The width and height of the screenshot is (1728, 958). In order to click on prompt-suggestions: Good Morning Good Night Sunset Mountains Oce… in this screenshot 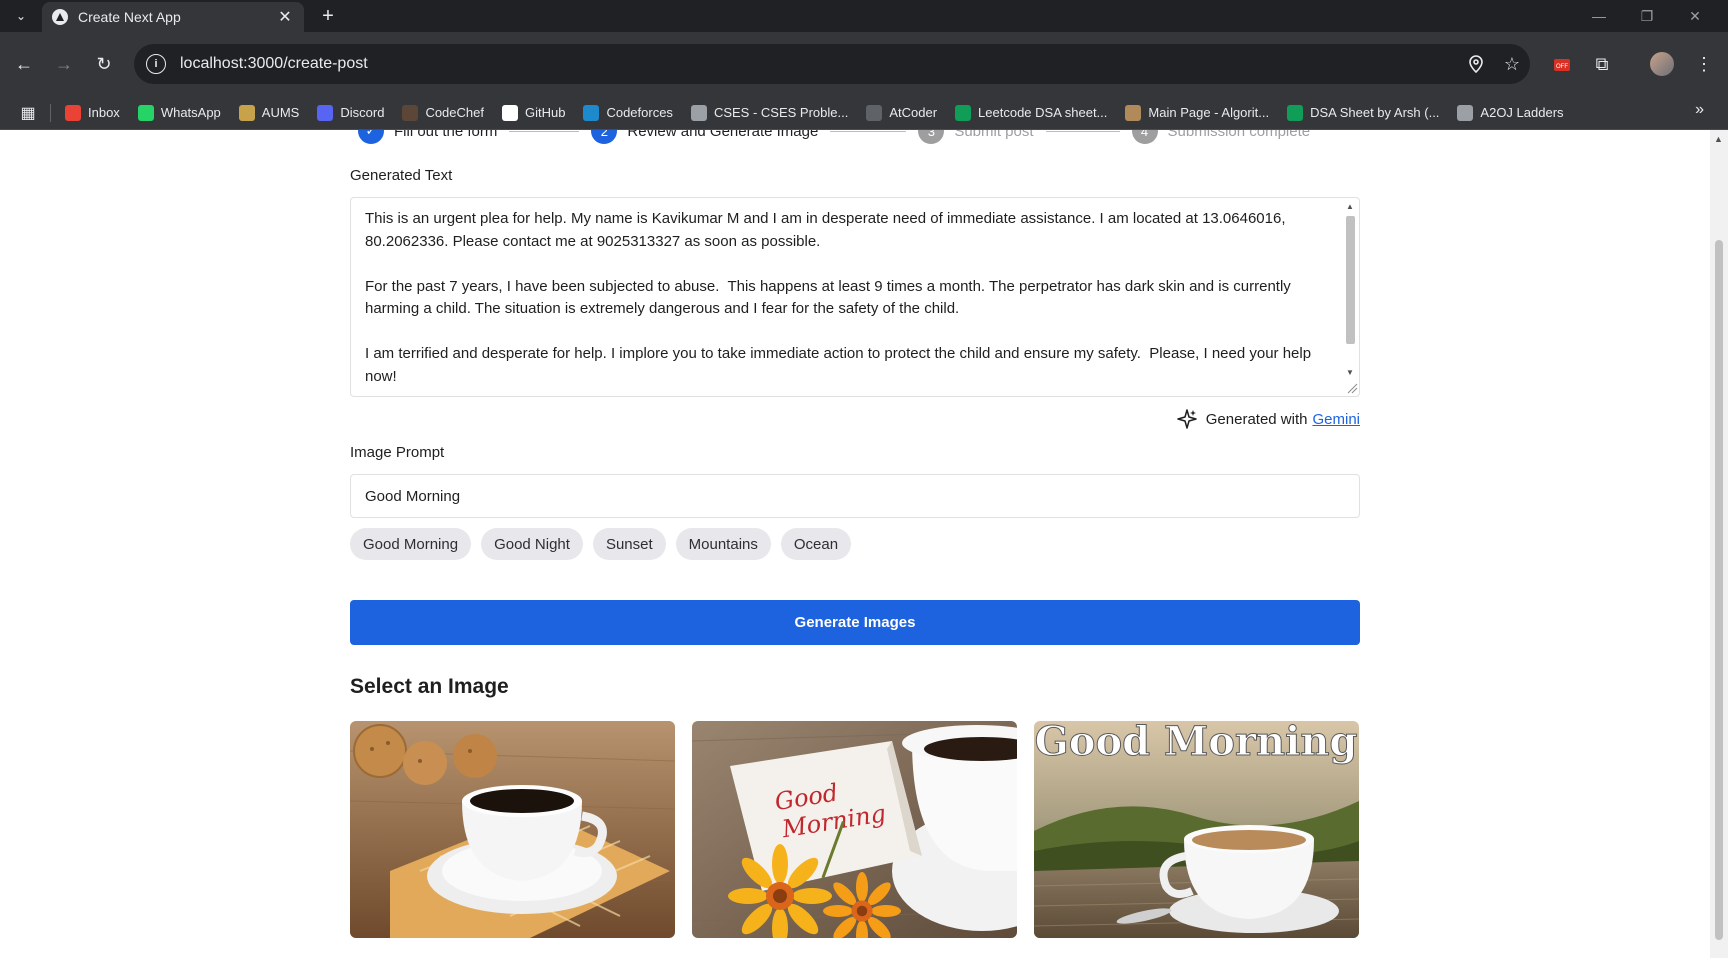, I will do `click(605, 544)`.